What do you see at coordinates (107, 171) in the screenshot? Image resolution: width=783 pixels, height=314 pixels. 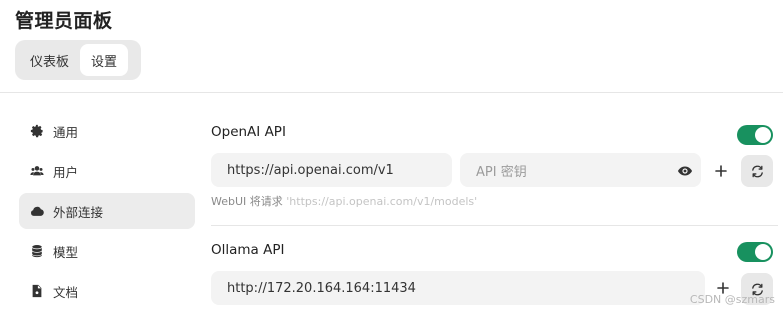 I see `sidebar-item-users: 用户` at bounding box center [107, 171].